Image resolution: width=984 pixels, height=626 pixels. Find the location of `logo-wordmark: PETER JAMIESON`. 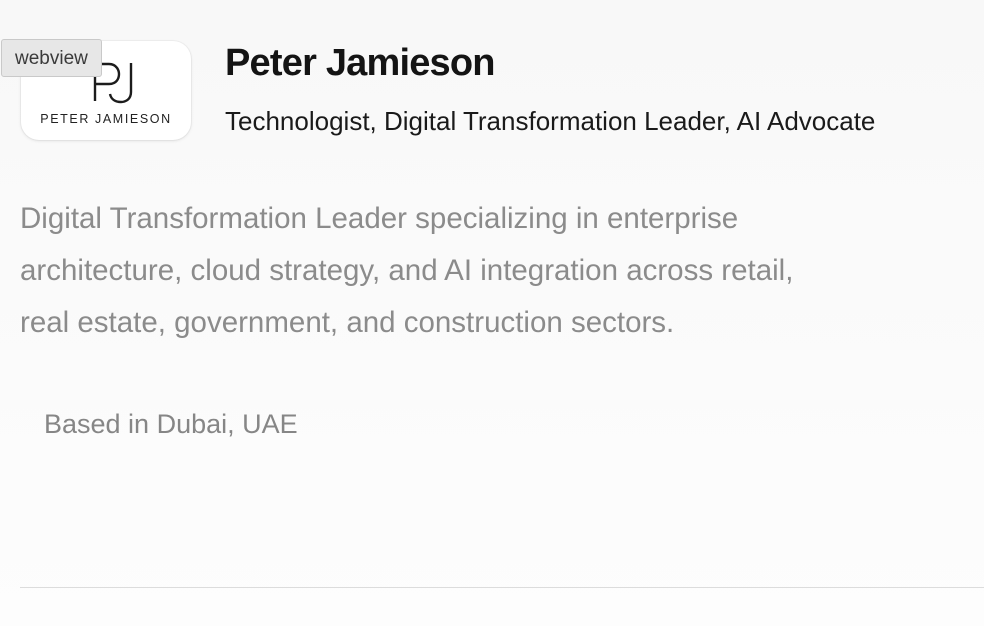

logo-wordmark: PETER JAMIESON is located at coordinates (106, 119).